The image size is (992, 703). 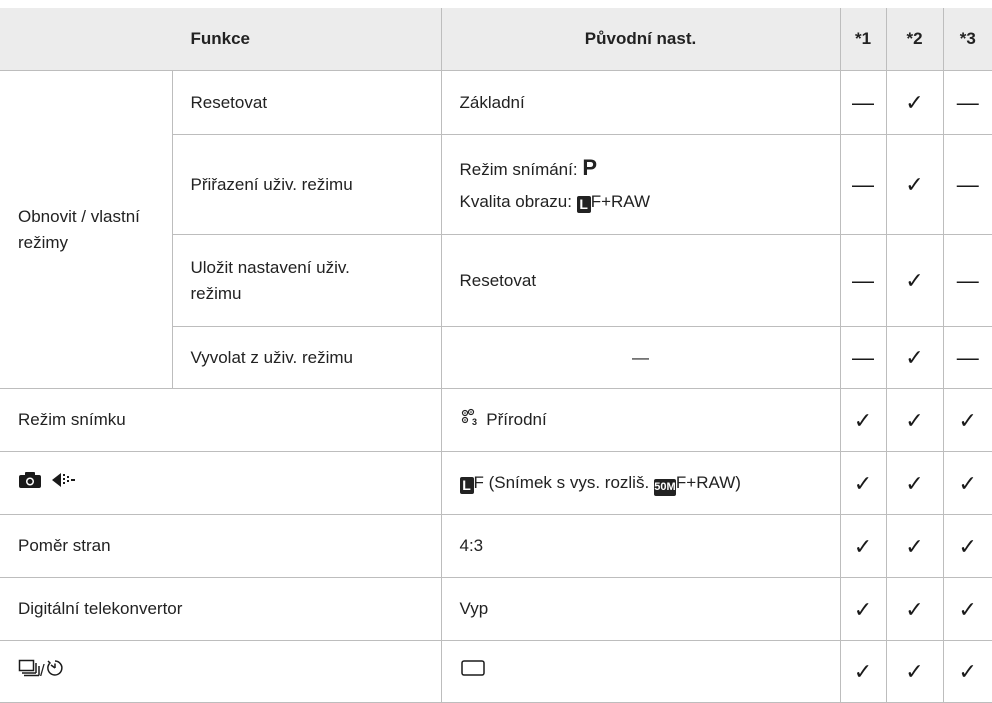 I want to click on sequential-shooting-icon, so click(x=29, y=672).